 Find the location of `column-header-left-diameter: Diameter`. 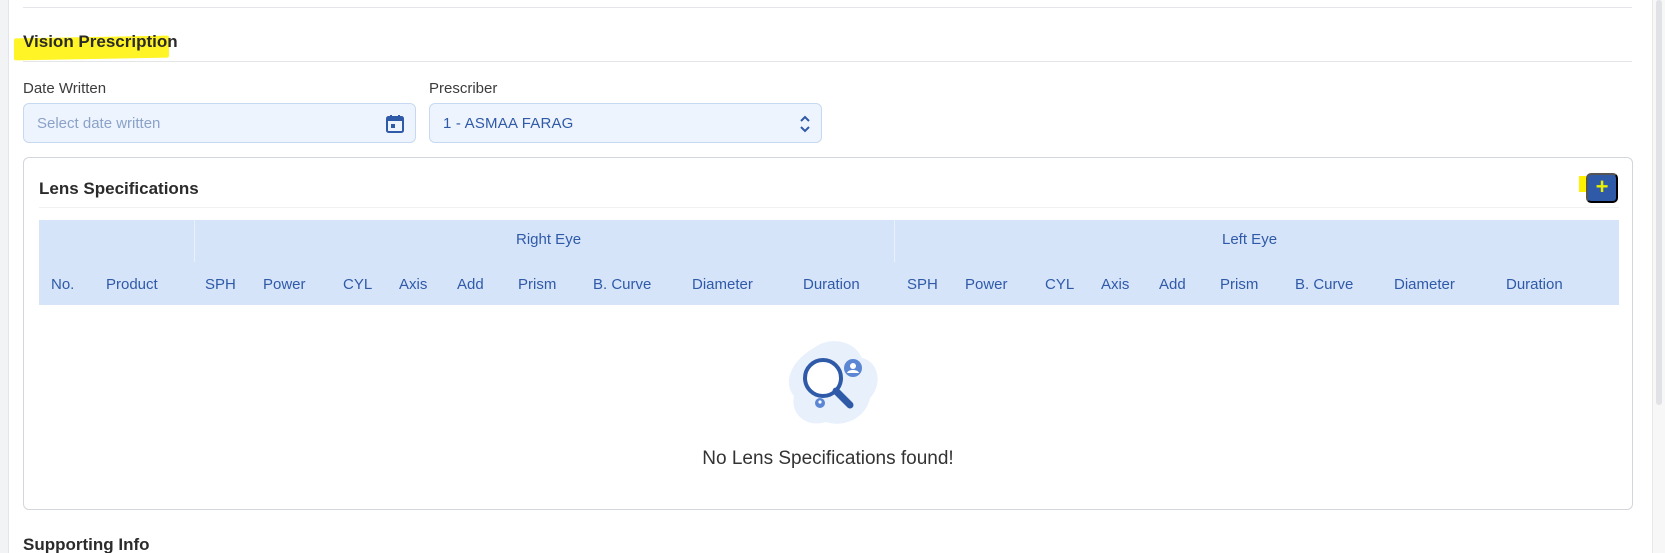

column-header-left-diameter: Diameter is located at coordinates (1424, 284).